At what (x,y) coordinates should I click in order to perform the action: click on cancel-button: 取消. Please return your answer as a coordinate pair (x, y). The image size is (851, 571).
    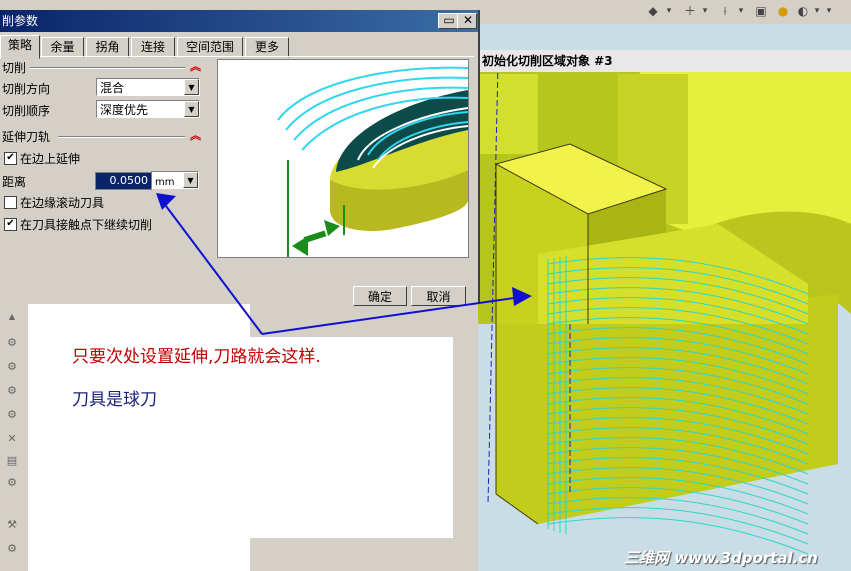
    Looking at the image, I should click on (438, 296).